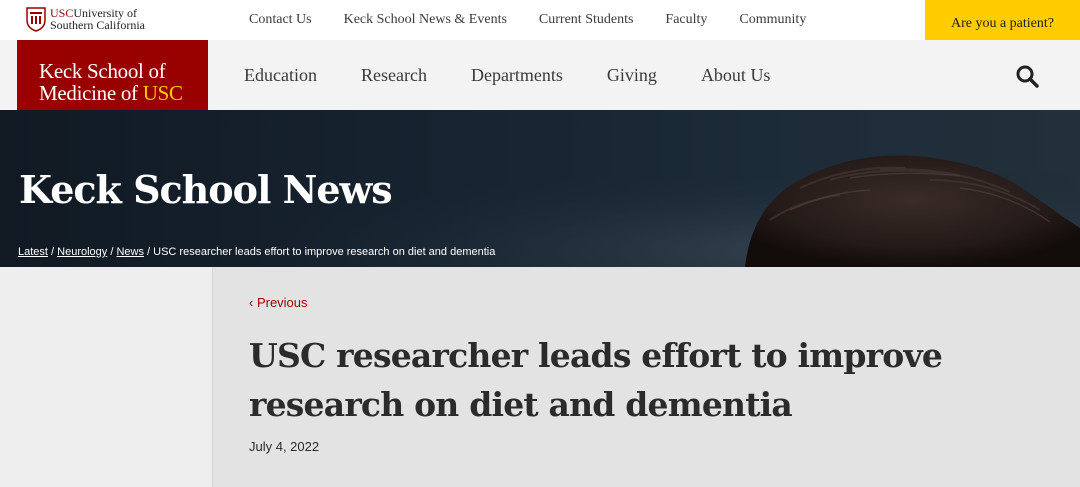 Image resolution: width=1080 pixels, height=487 pixels. Describe the element at coordinates (586, 20) in the screenshot. I see `util-link-current-students: Current Students` at that location.